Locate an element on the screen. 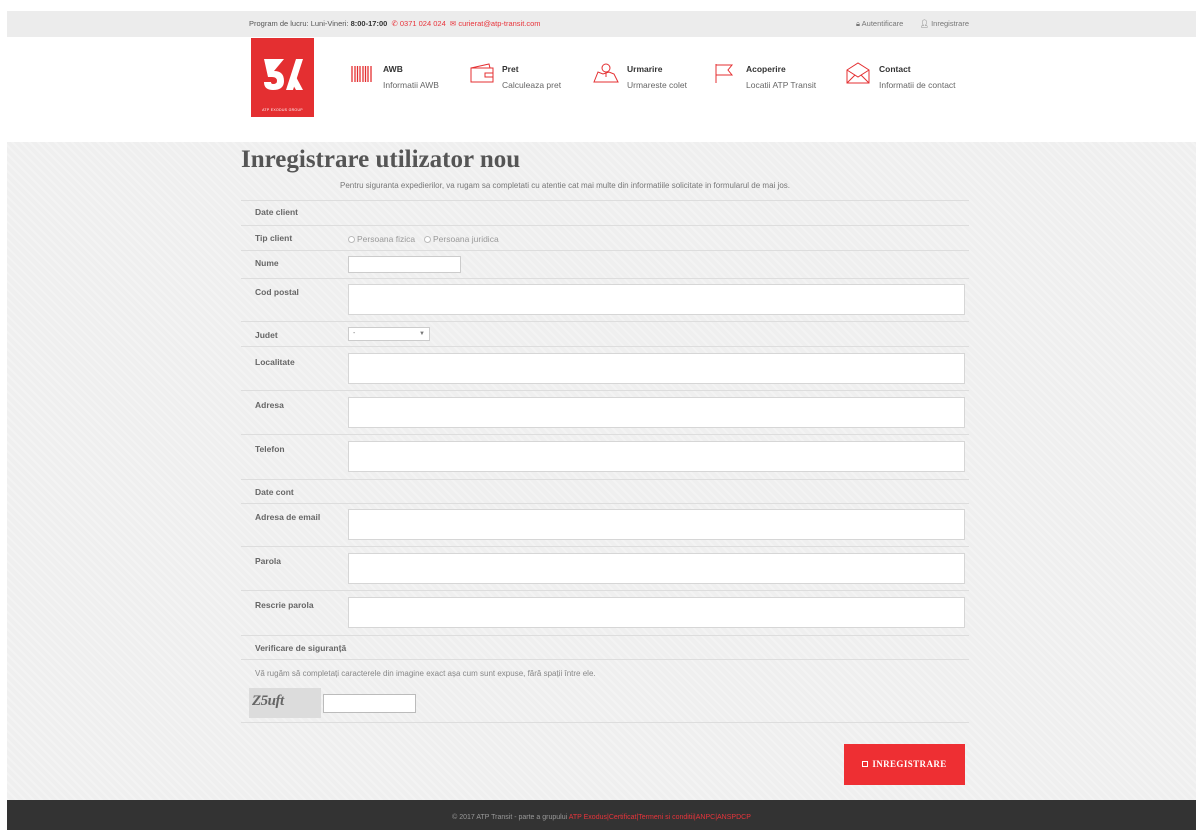 The image size is (1203, 830). telefon-input is located at coordinates (656, 456).